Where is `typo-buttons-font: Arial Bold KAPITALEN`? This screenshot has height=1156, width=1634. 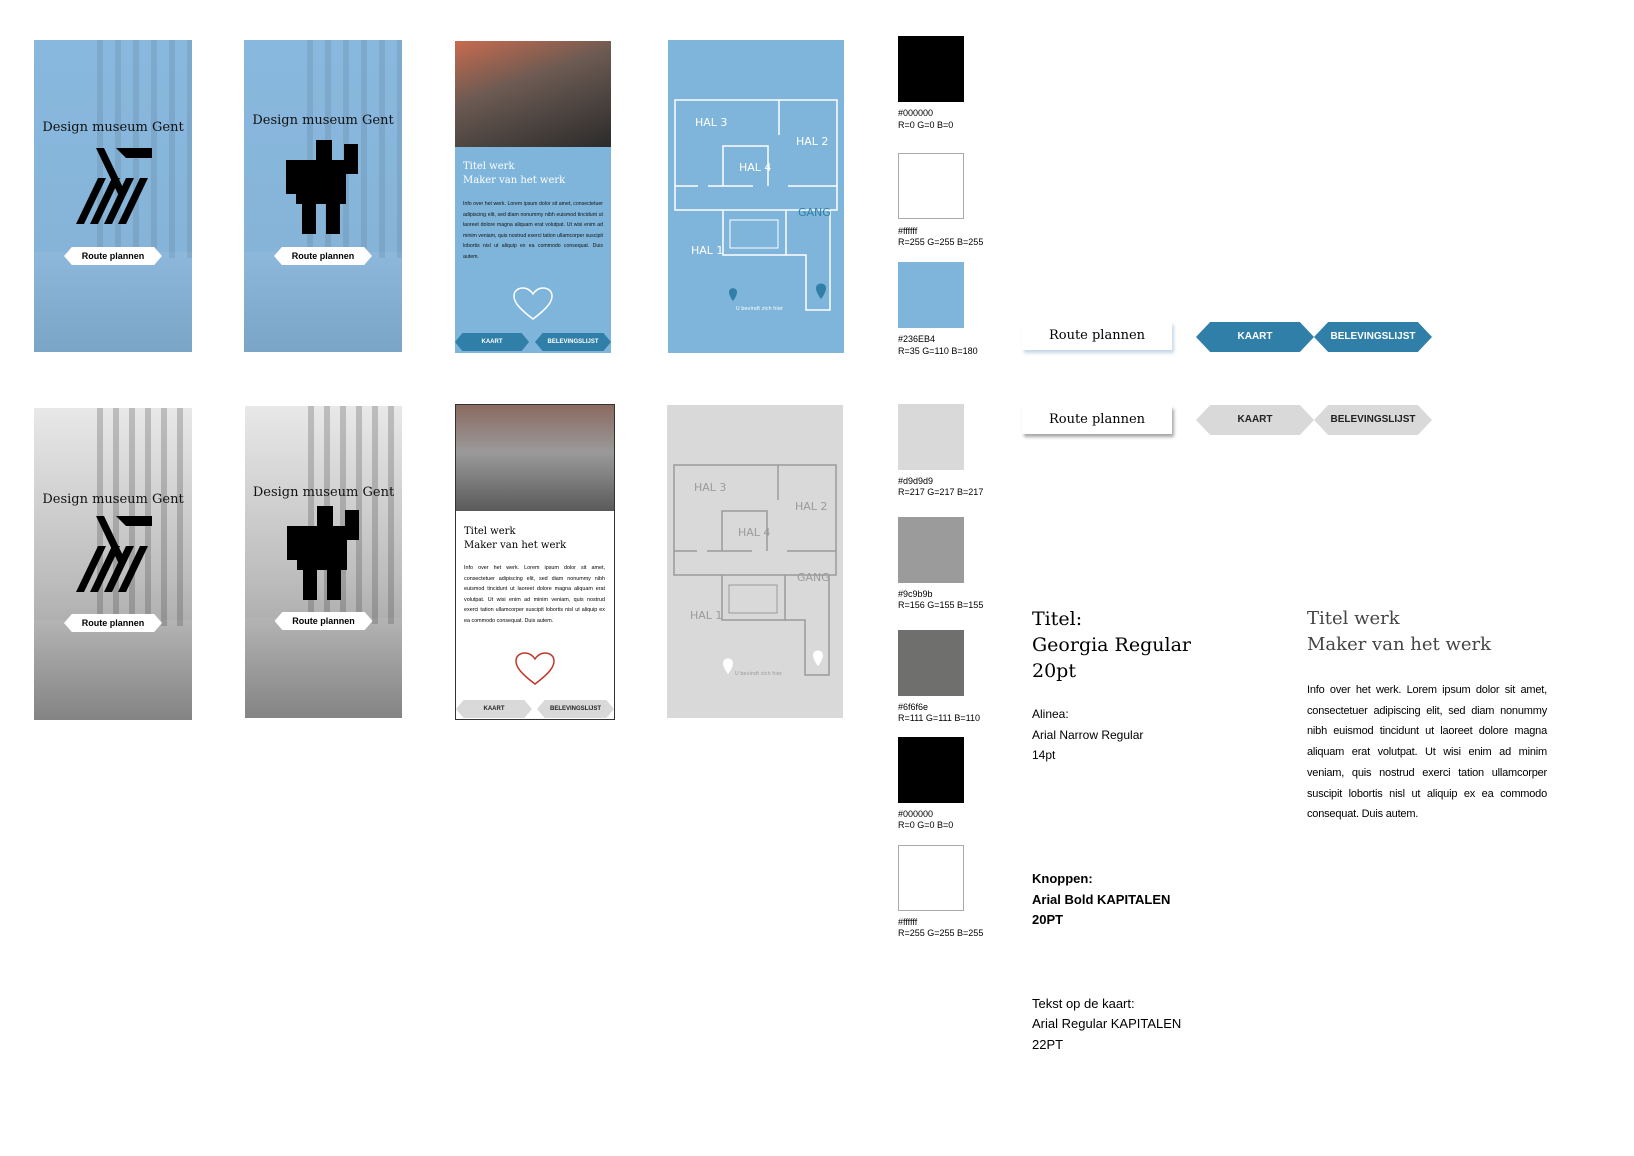 typo-buttons-font: Arial Bold KAPITALEN is located at coordinates (1101, 899).